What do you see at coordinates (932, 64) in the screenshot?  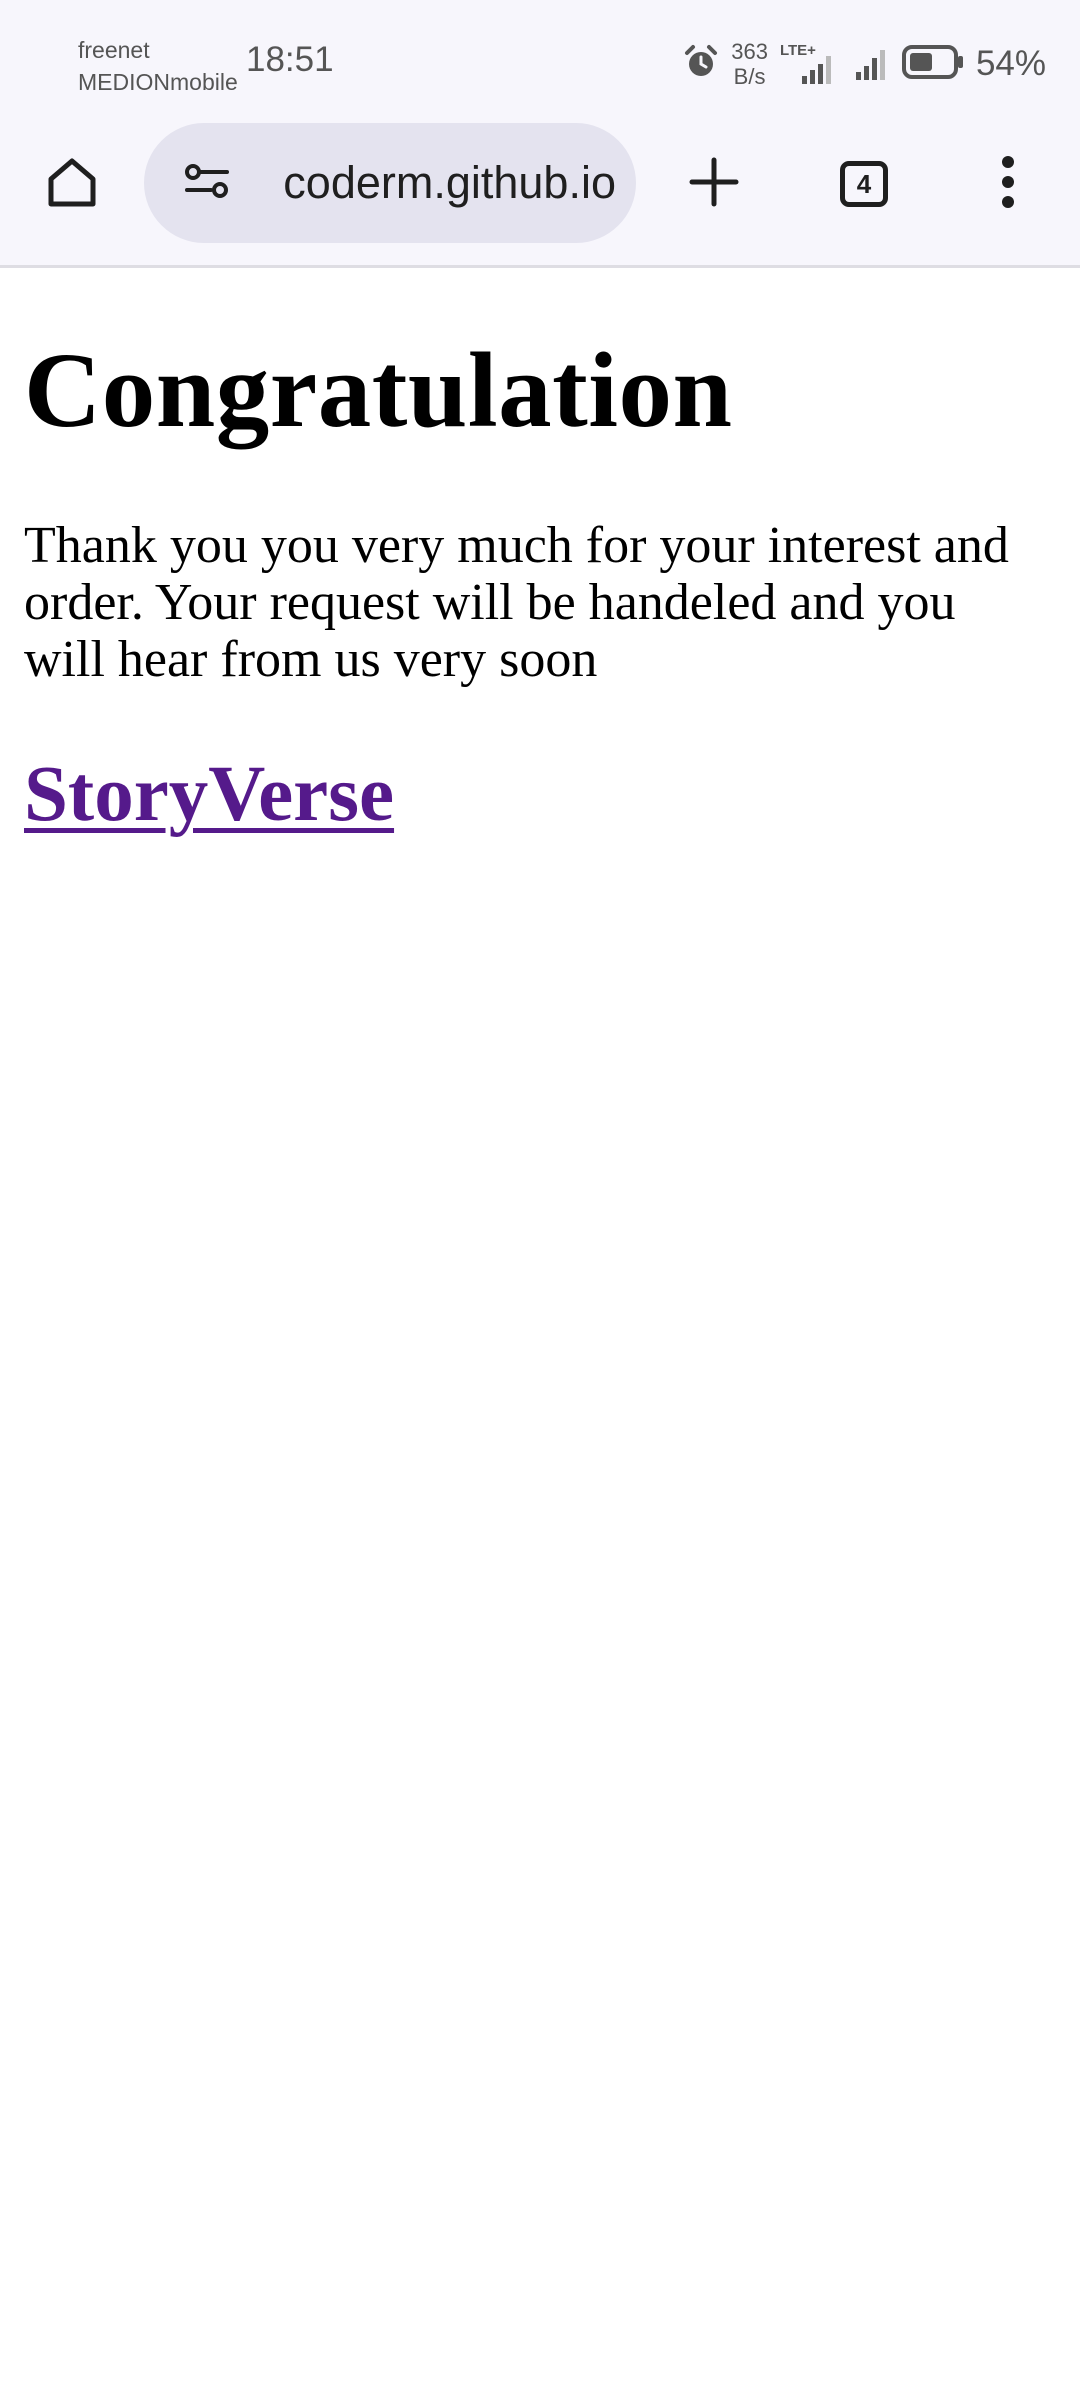 I see `battery-icon` at bounding box center [932, 64].